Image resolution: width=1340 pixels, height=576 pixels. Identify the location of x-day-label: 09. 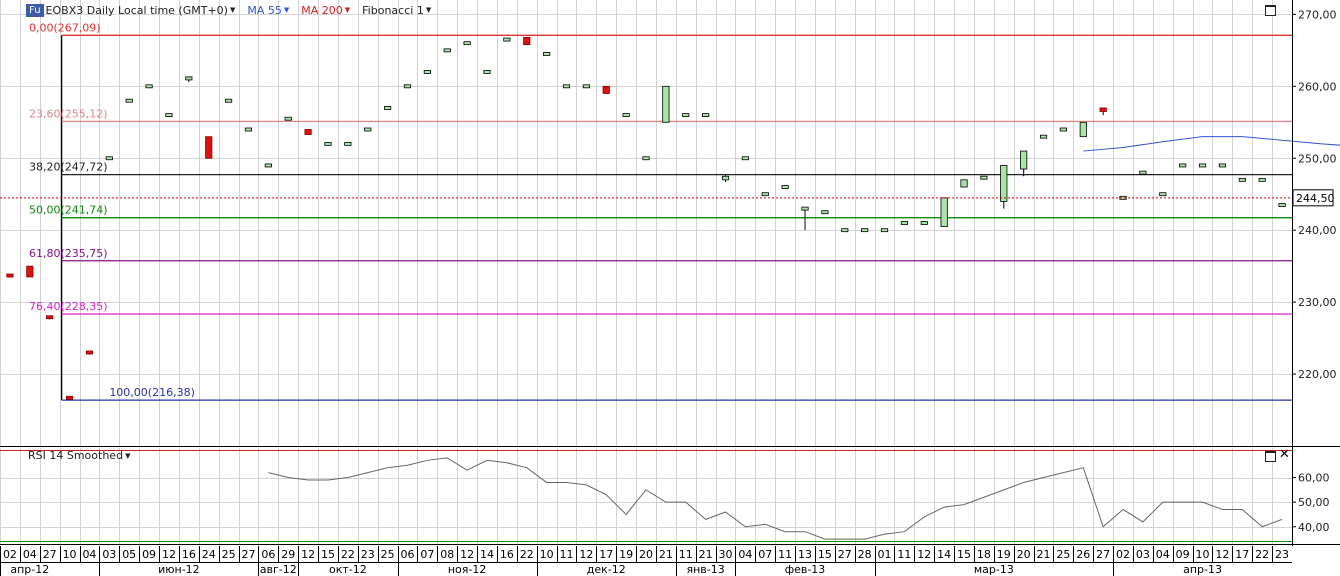
(1183, 554).